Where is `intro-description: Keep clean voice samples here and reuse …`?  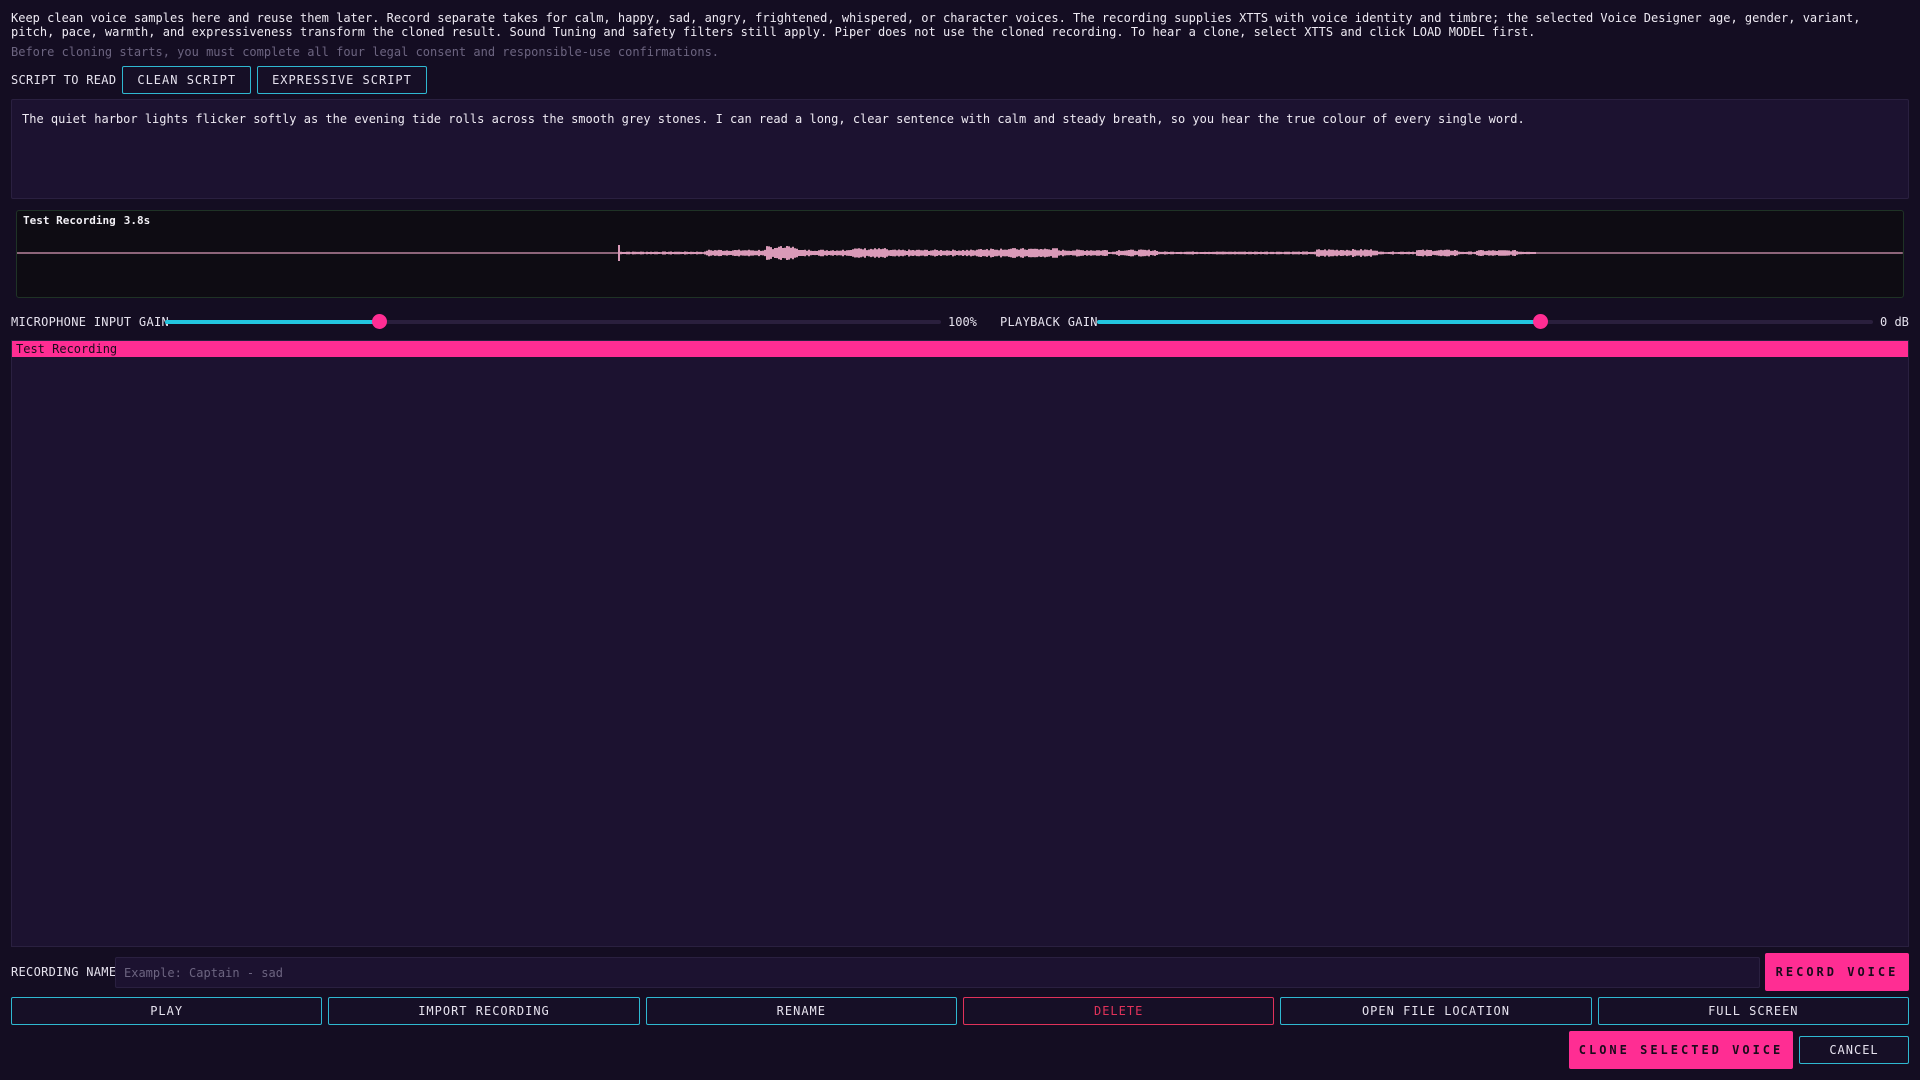 intro-description: Keep clean voice samples here and reuse … is located at coordinates (936, 25).